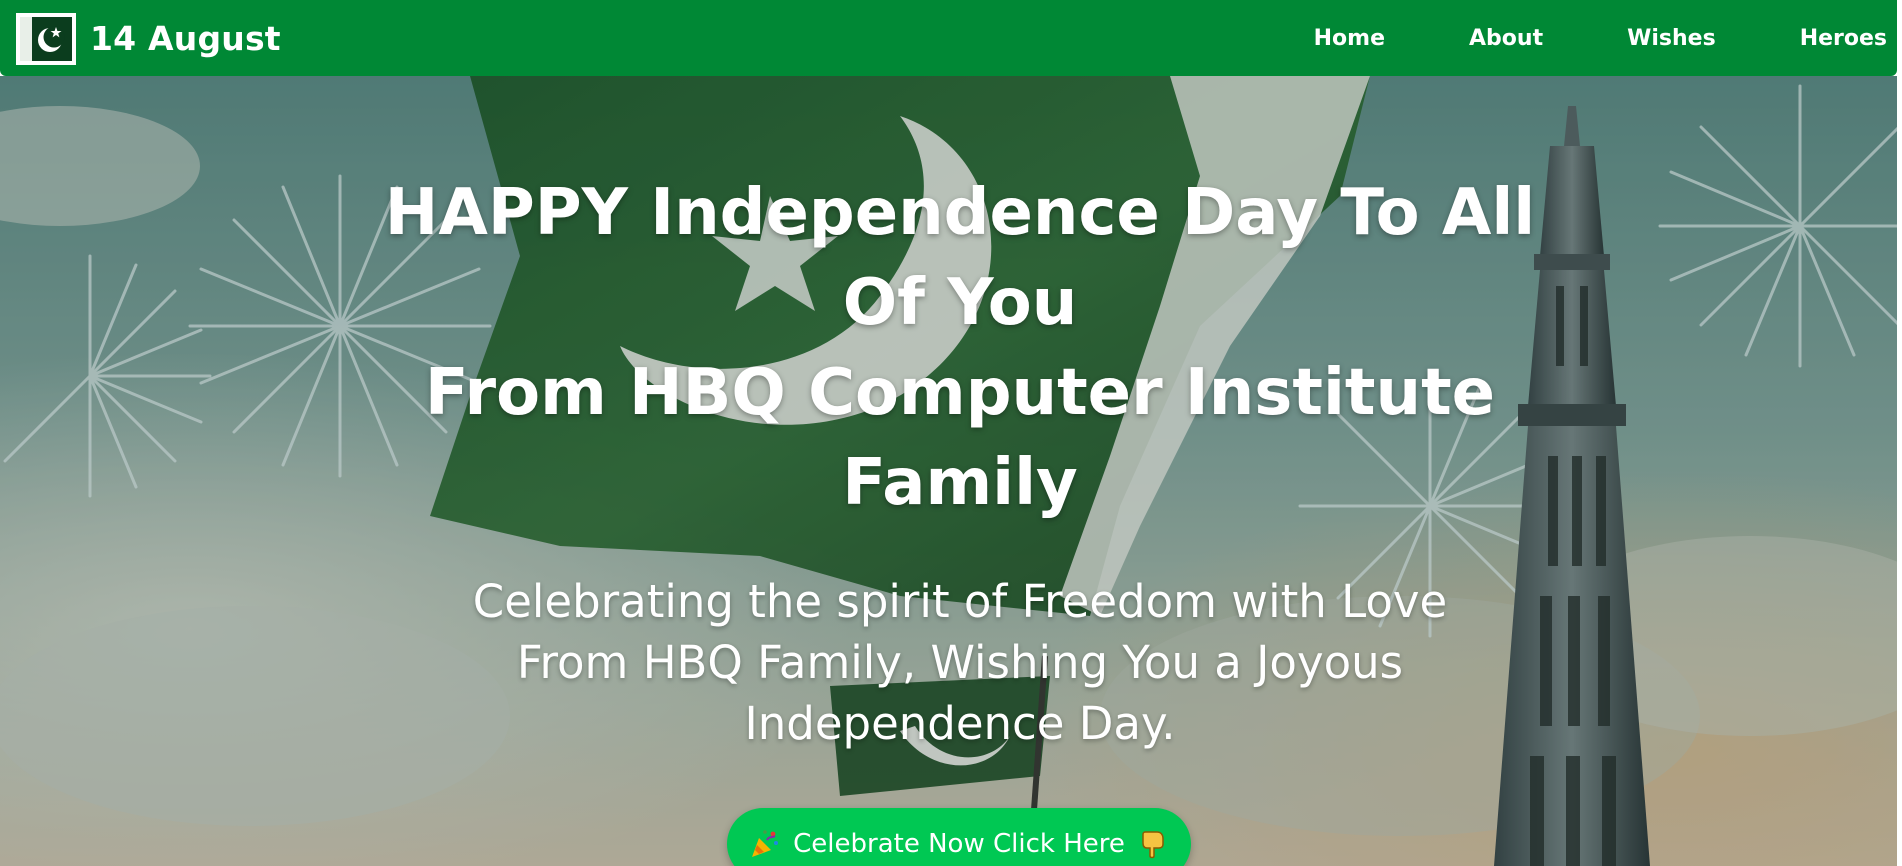 This screenshot has height=866, width=1902. I want to click on pointing-down-hand-icon, so click(1153, 845).